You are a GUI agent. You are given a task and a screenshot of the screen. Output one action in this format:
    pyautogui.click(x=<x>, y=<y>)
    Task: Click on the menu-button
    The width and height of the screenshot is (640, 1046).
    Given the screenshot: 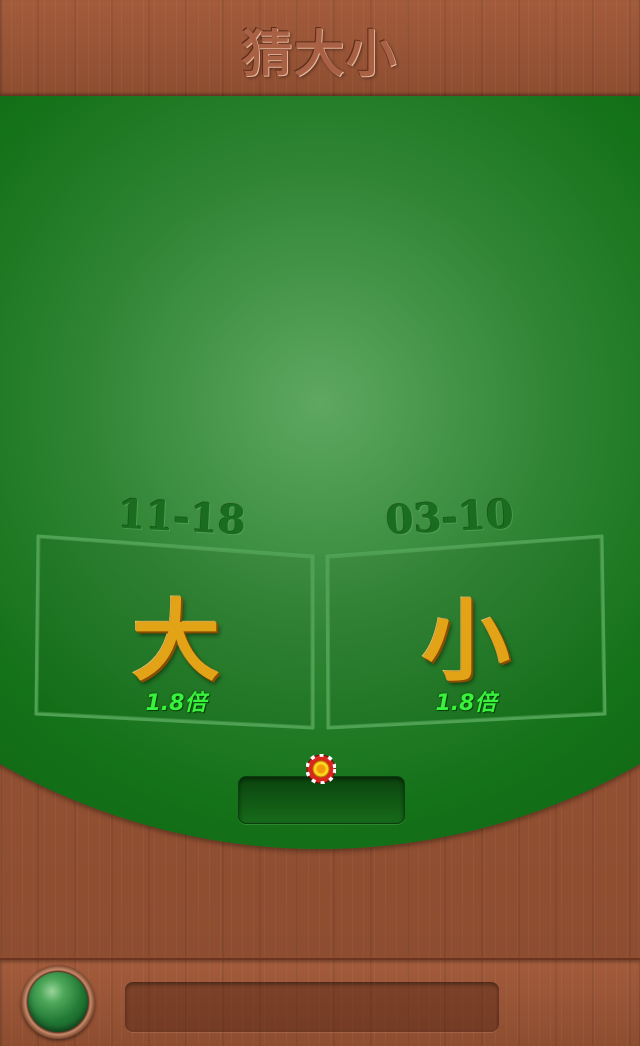 What is the action you would take?
    pyautogui.click(x=58, y=1002)
    